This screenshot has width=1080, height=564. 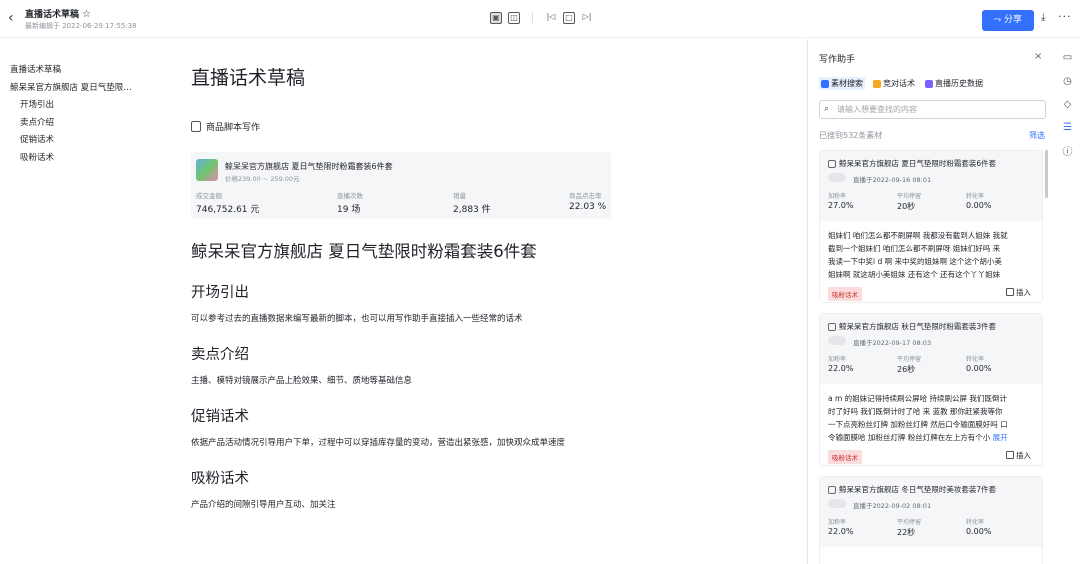 What do you see at coordinates (85, 142) in the screenshot?
I see `toc-item: 促销话术` at bounding box center [85, 142].